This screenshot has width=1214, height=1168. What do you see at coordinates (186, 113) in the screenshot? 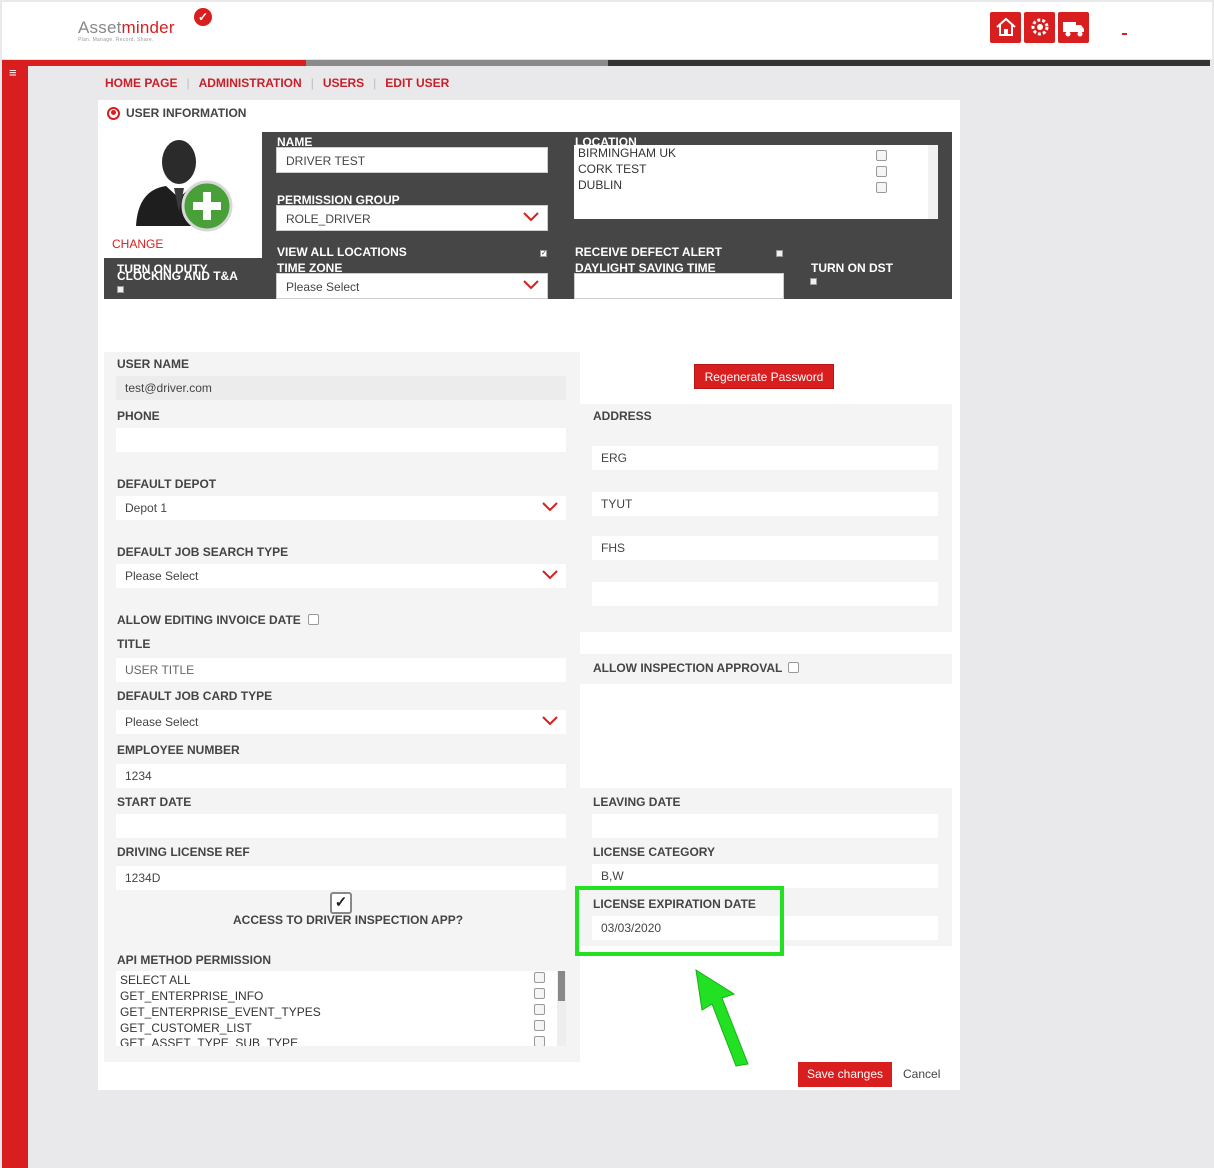
I see `panel-title-text: USER INFORMATION` at bounding box center [186, 113].